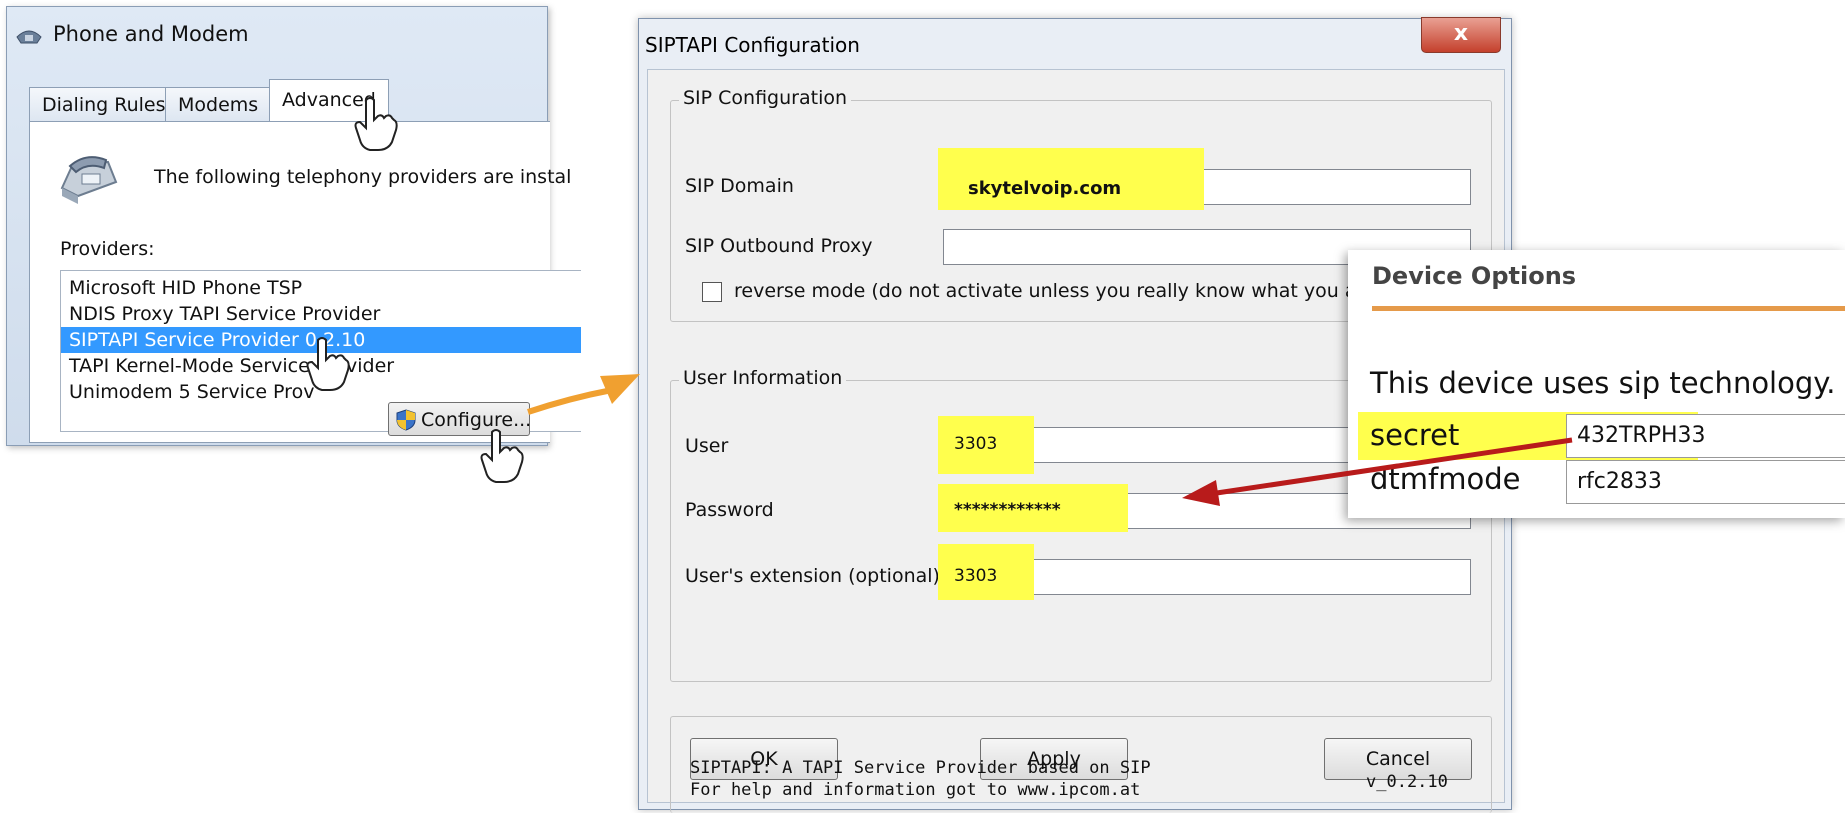  Describe the element at coordinates (218, 104) in the screenshot. I see `tab-modems: Modems` at that location.